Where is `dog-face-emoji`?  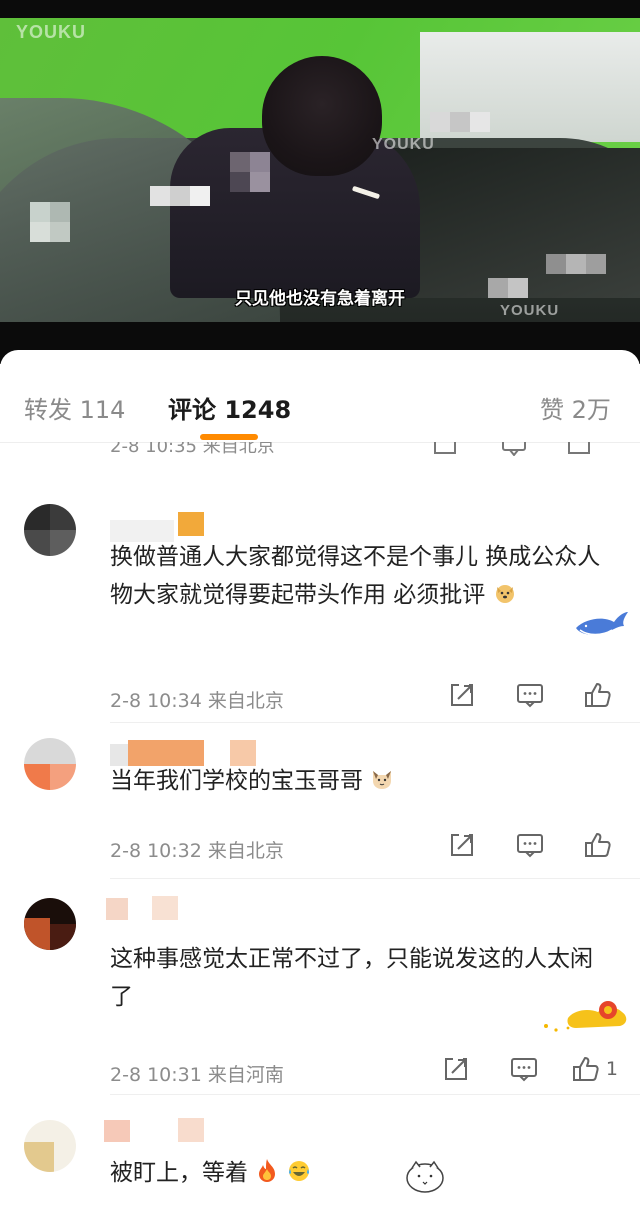
dog-face-emoji is located at coordinates (504, 594).